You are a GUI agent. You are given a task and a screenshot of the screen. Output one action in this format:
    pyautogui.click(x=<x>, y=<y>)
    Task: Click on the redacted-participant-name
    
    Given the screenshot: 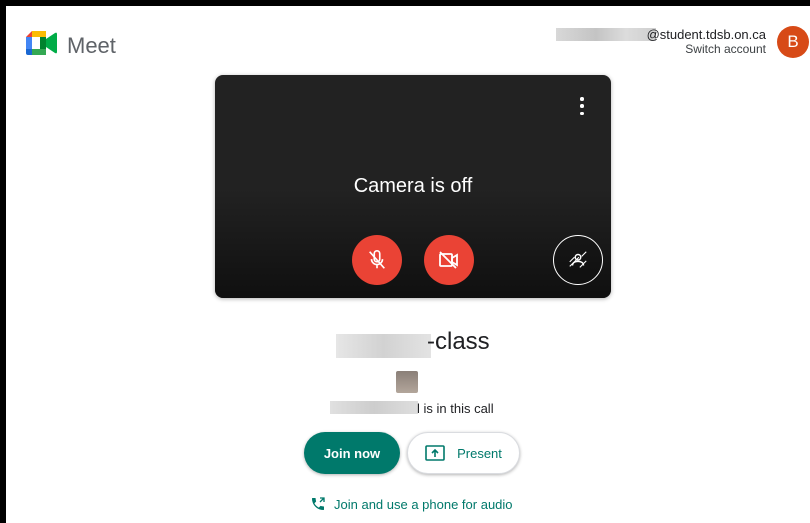 What is the action you would take?
    pyautogui.click(x=374, y=407)
    